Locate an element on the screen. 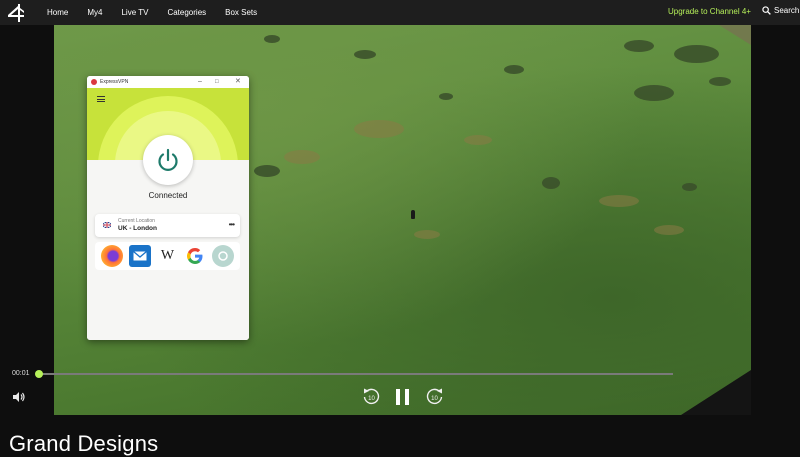  skip-back-label: 10 is located at coordinates (371, 399).